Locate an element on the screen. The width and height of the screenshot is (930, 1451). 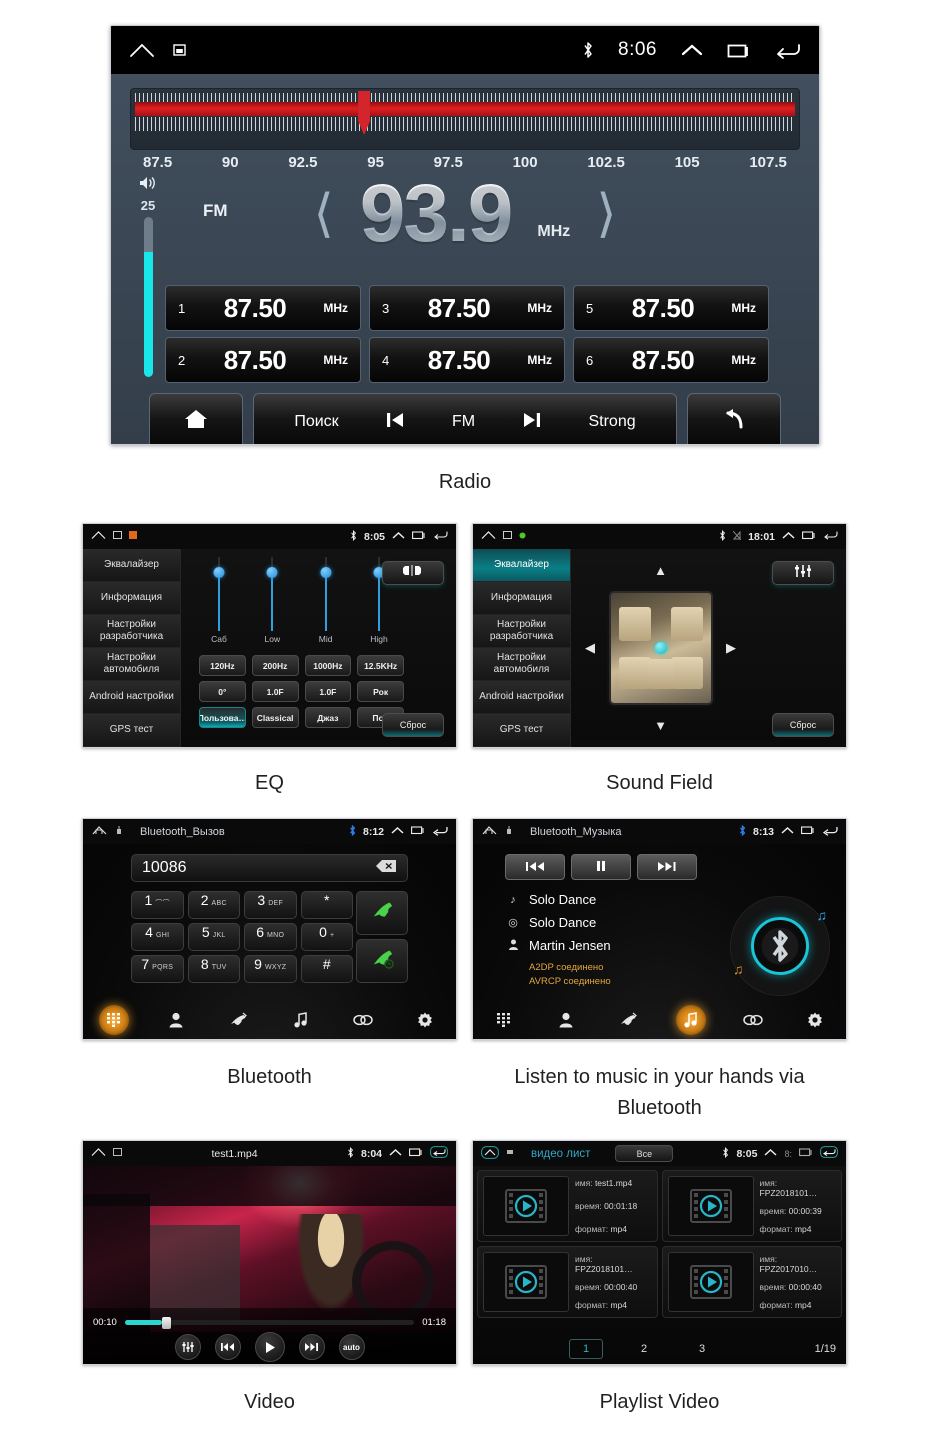
page-button-1: 1 is located at coordinates (586, 1349).